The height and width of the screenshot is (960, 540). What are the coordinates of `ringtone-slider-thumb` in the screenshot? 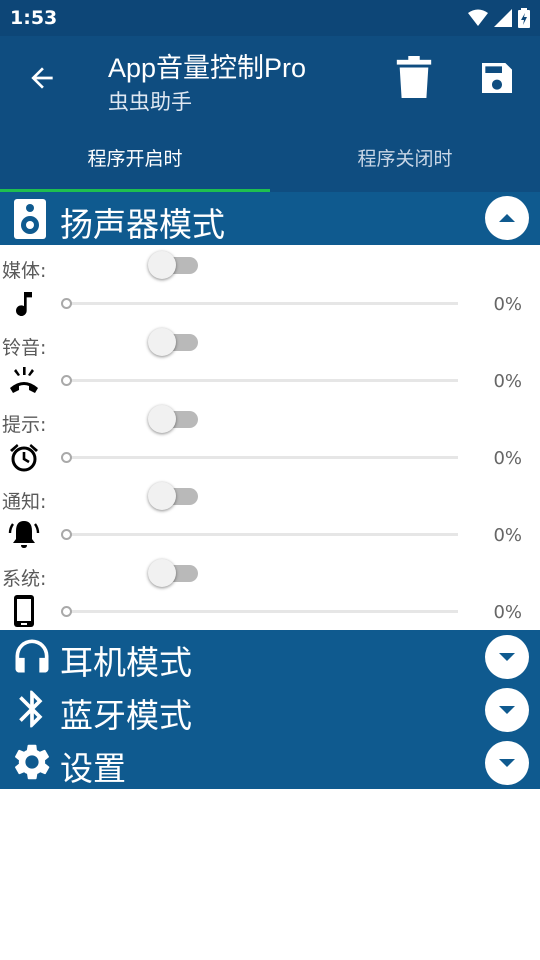 It's located at (66, 380).